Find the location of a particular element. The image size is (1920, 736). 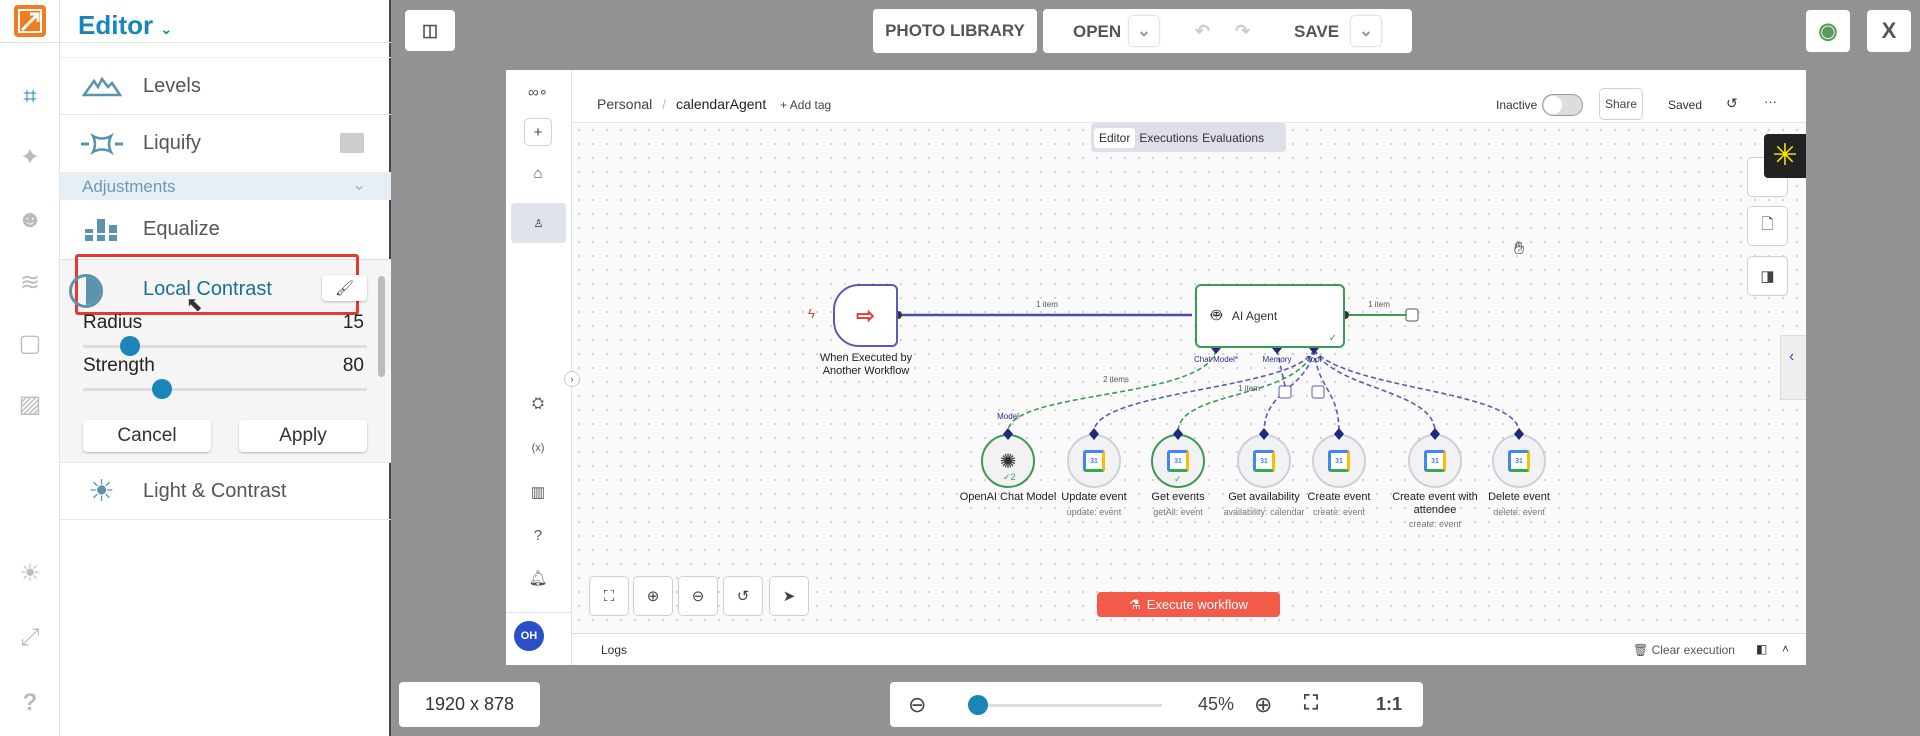

clear-execution-button: 🗑︎ Clear execution is located at coordinates (1684, 650).